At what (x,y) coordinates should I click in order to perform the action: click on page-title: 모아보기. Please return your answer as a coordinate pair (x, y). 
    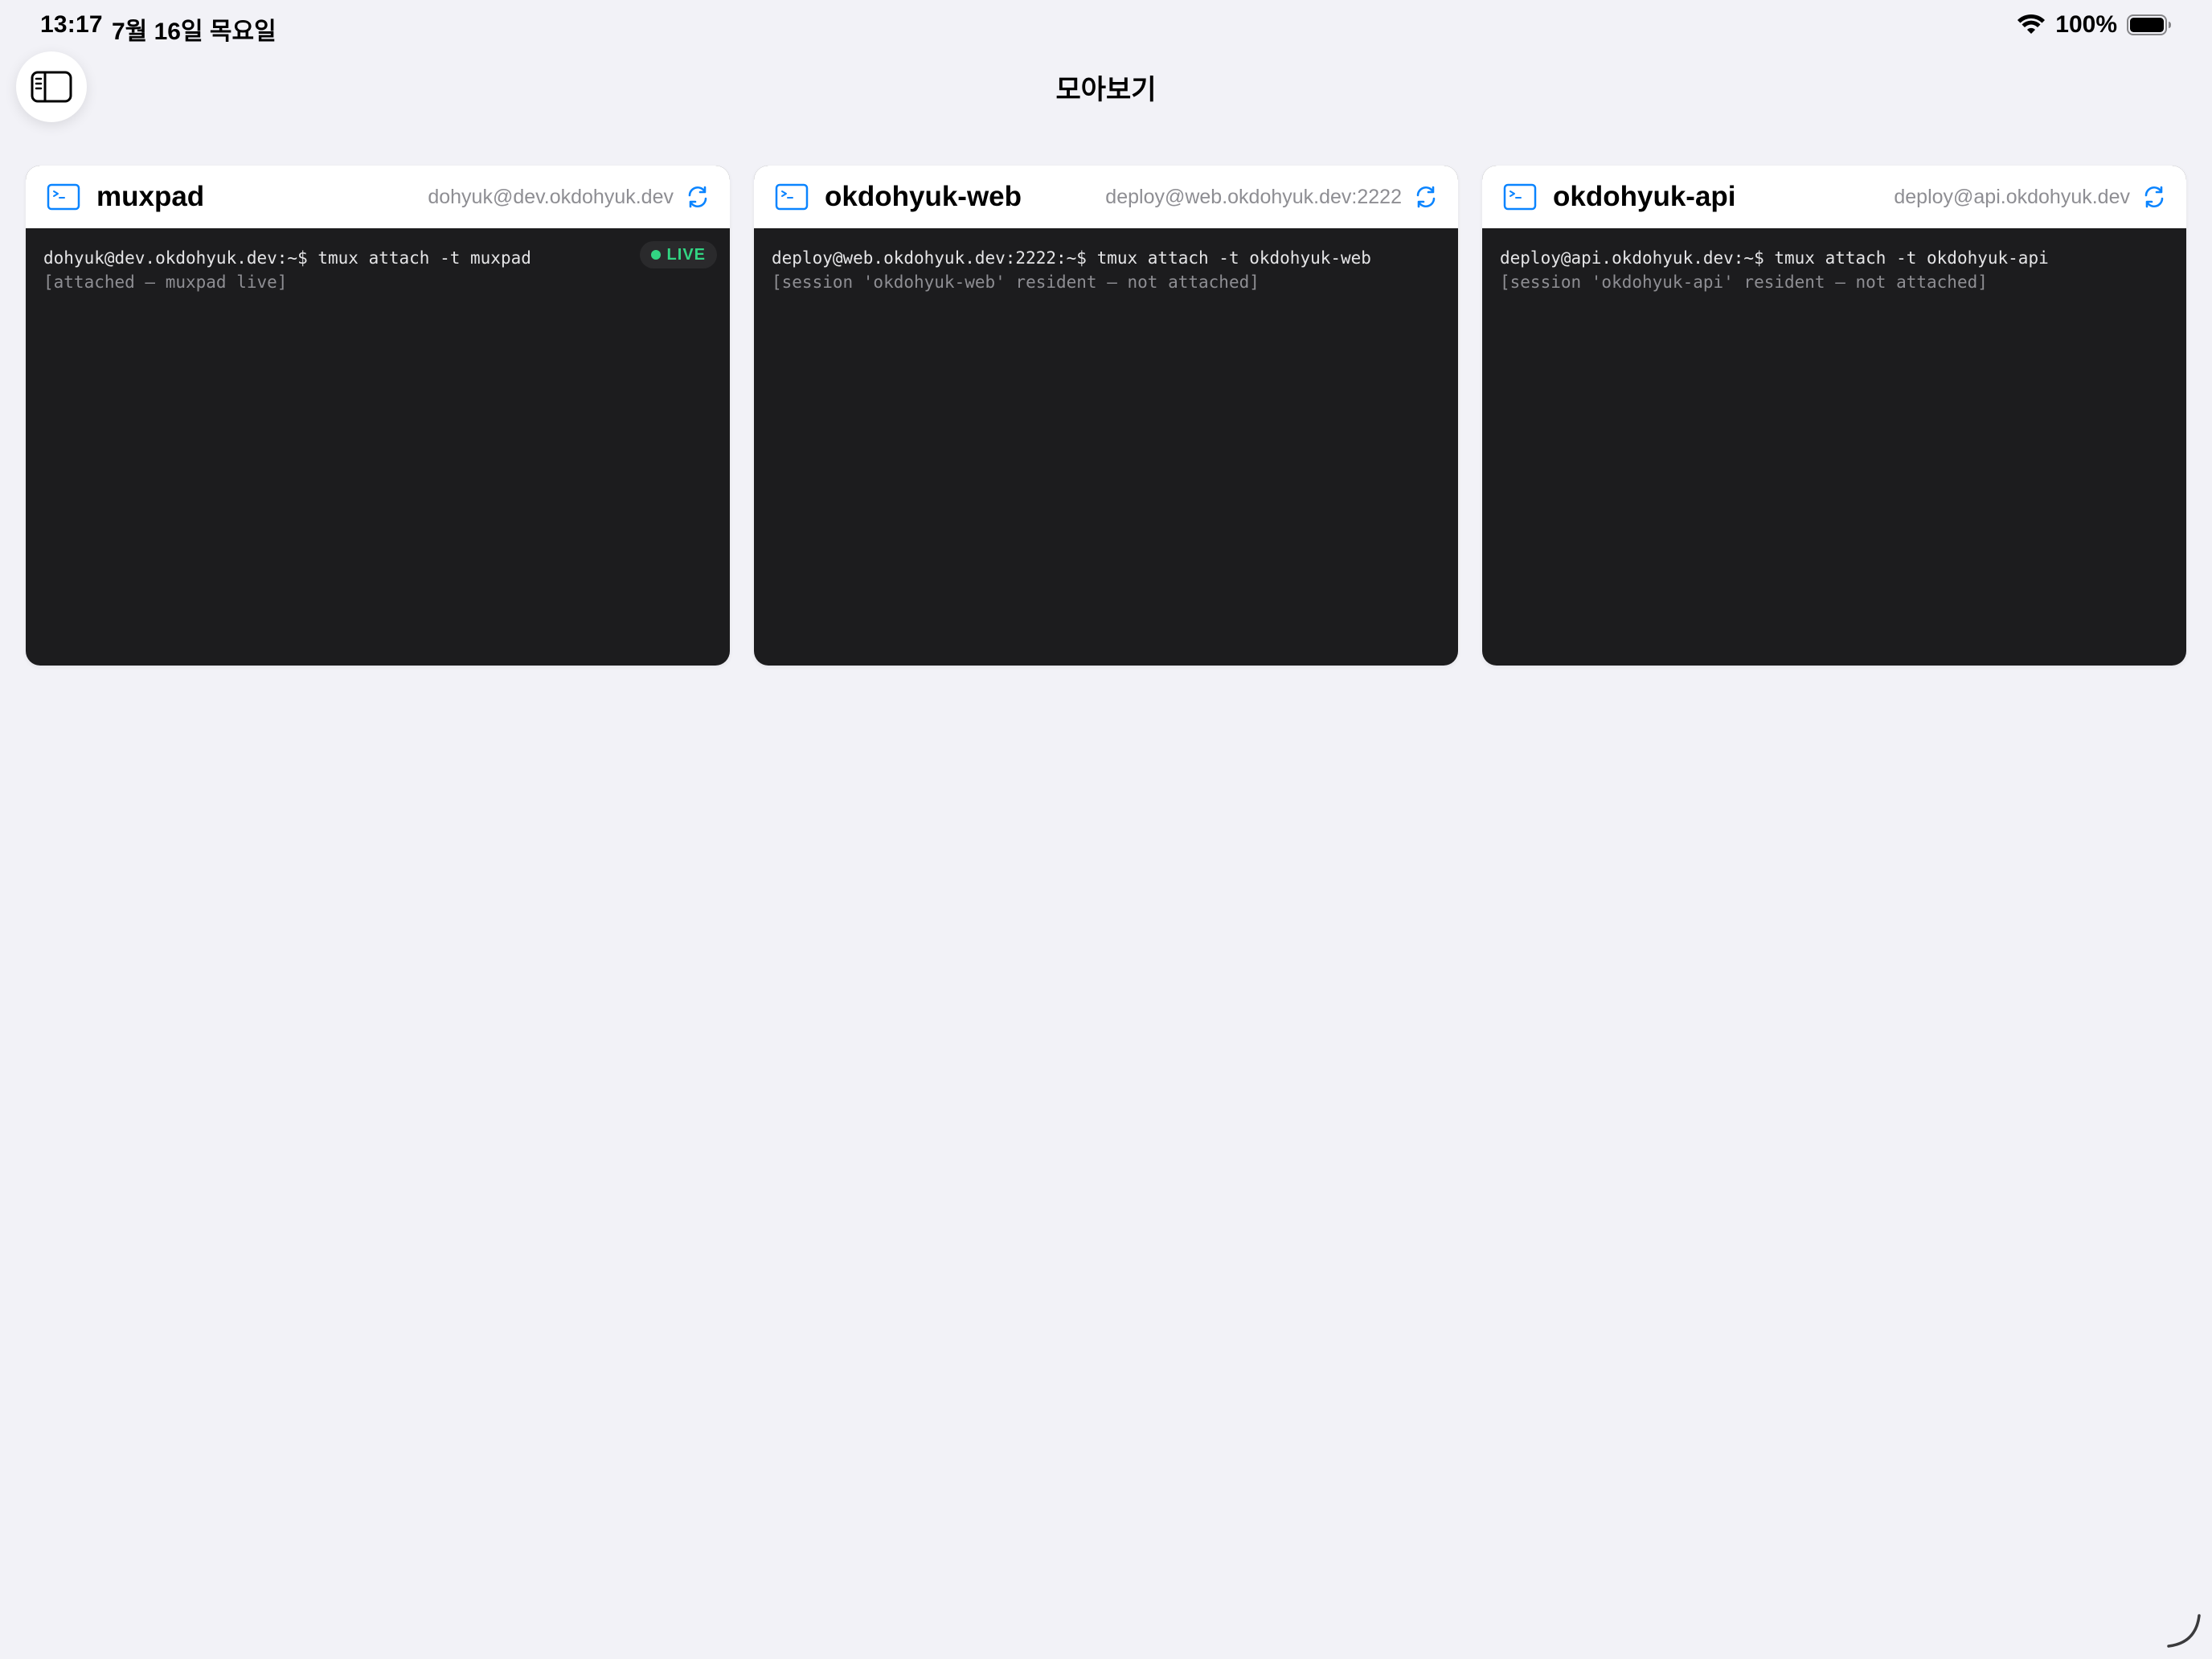
    Looking at the image, I should click on (1106, 90).